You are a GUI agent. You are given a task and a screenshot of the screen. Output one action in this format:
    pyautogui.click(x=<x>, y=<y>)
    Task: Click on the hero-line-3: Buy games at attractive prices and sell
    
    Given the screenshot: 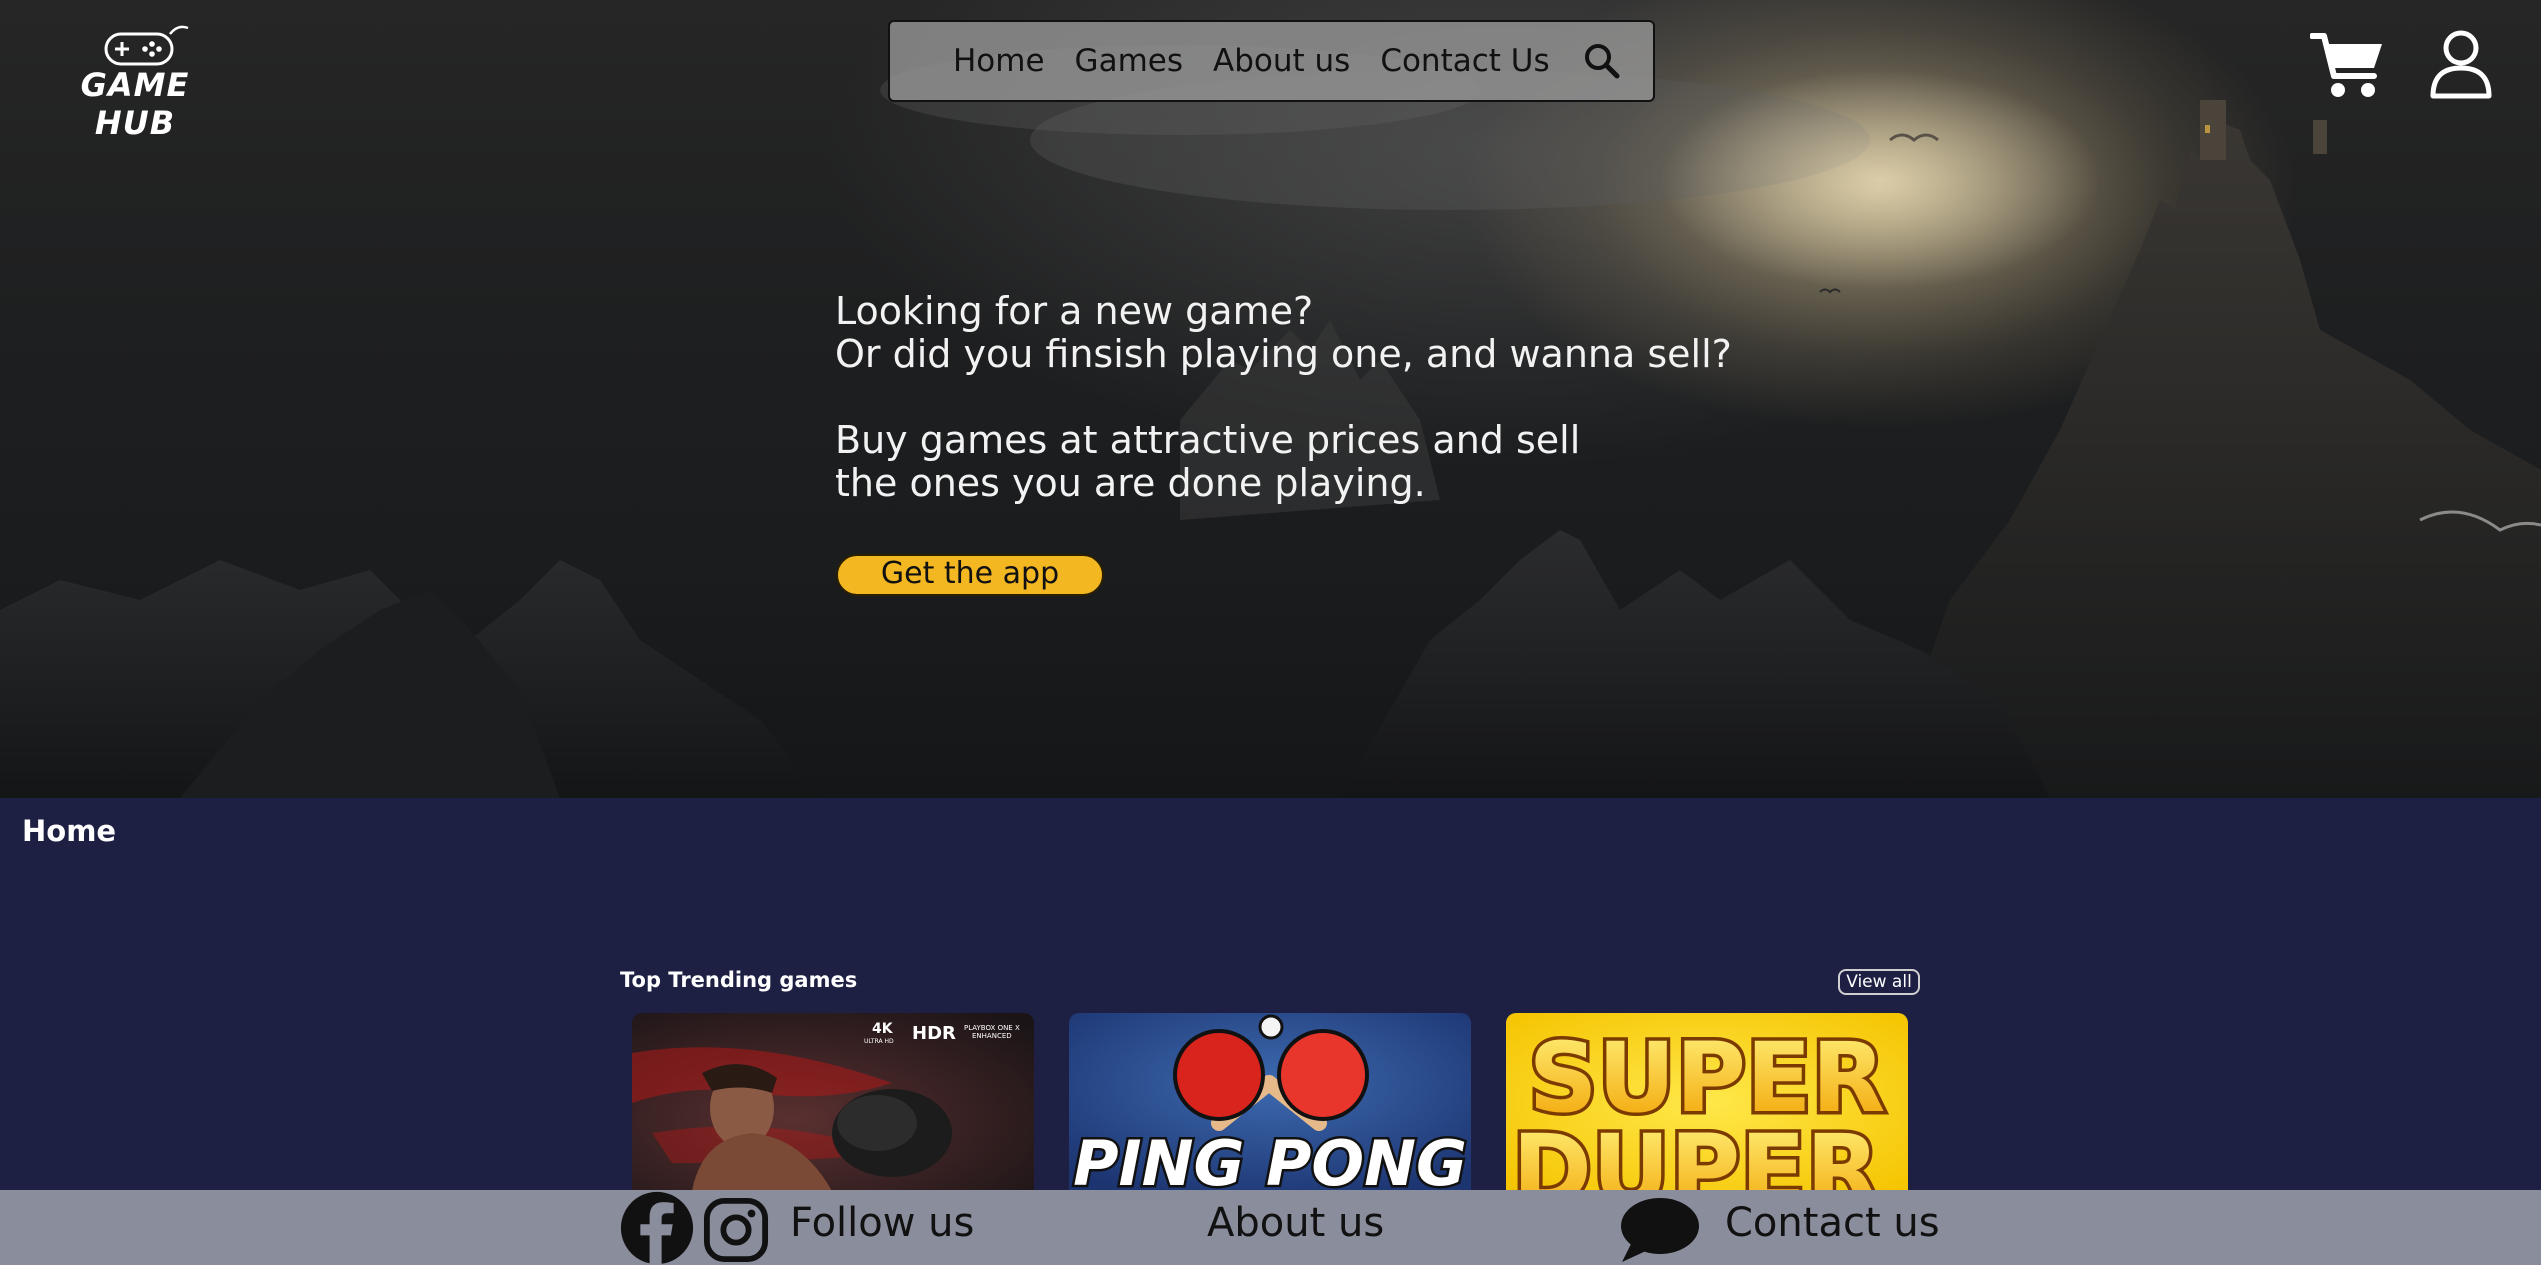 What is the action you would take?
    pyautogui.click(x=1208, y=440)
    